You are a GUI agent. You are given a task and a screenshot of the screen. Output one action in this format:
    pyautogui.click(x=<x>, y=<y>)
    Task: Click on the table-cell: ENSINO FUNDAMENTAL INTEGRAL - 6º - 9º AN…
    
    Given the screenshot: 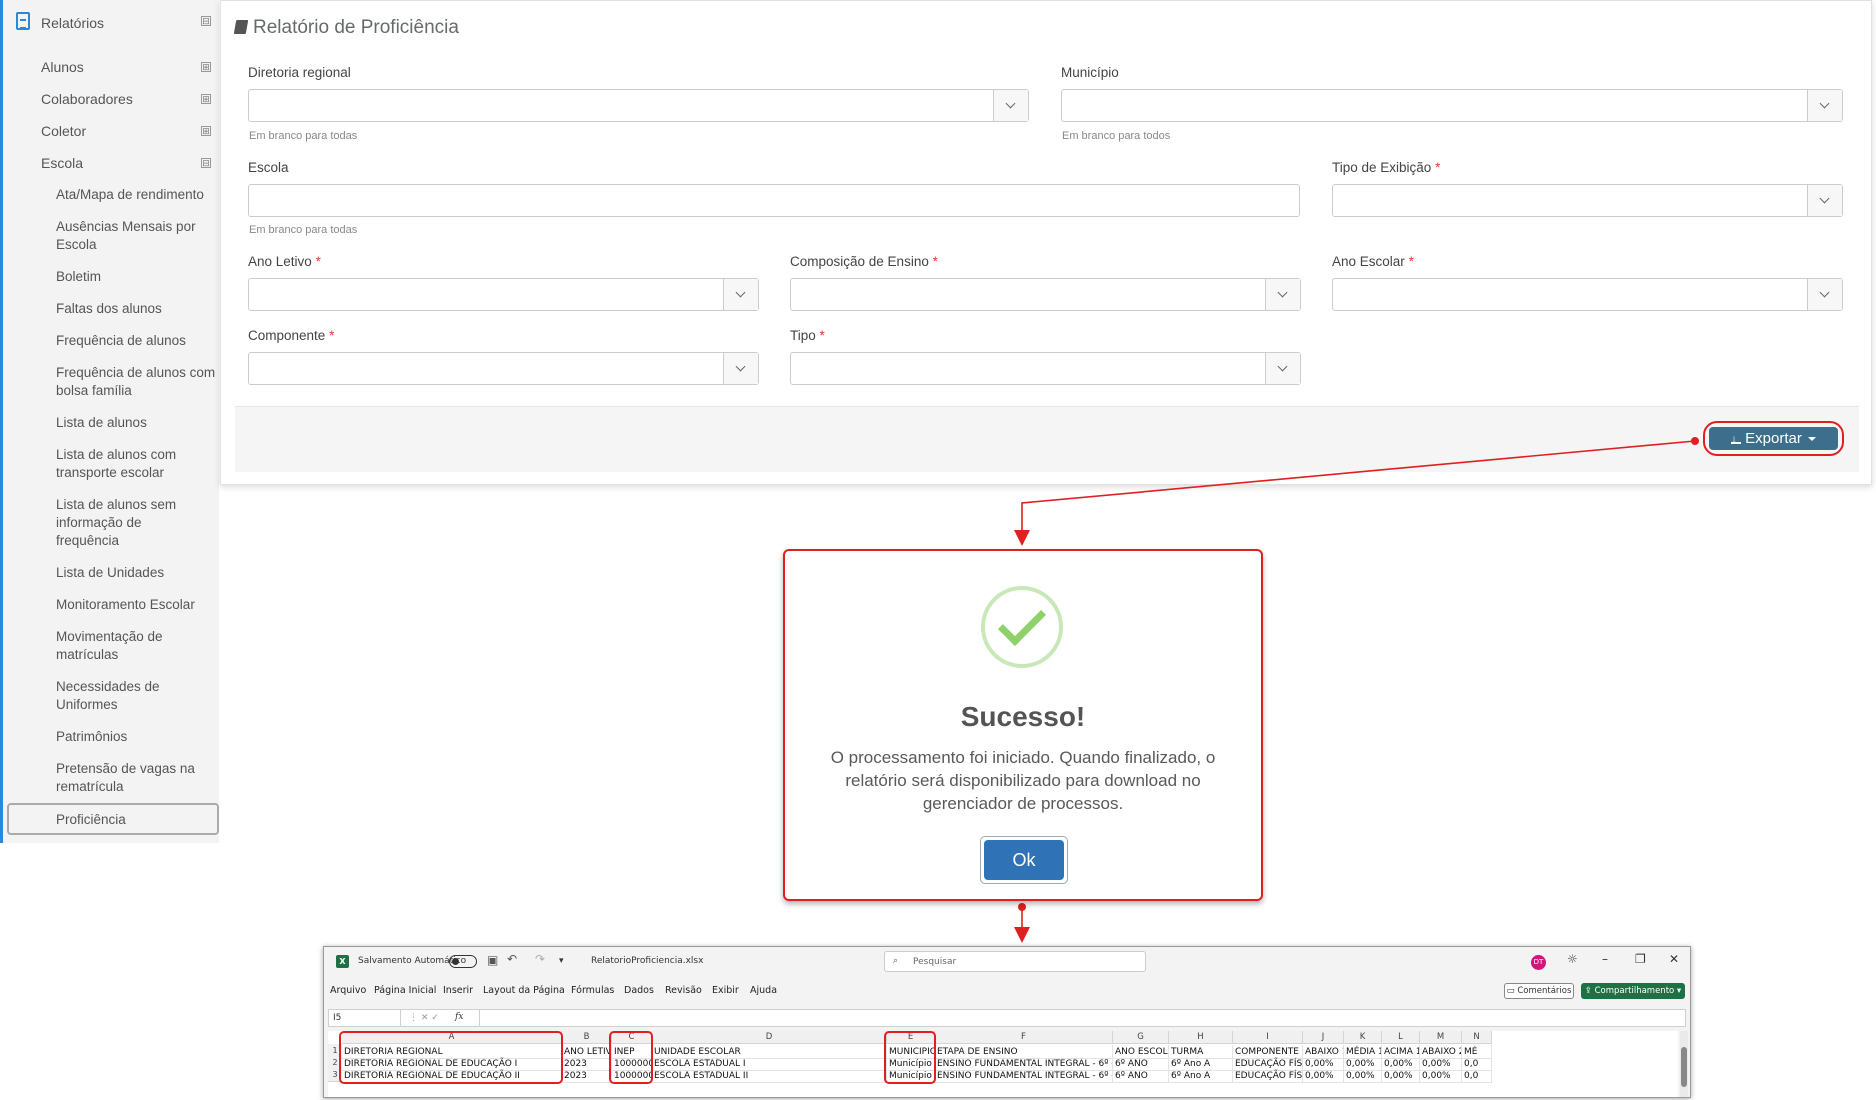 What is the action you would take?
    pyautogui.click(x=1024, y=1076)
    